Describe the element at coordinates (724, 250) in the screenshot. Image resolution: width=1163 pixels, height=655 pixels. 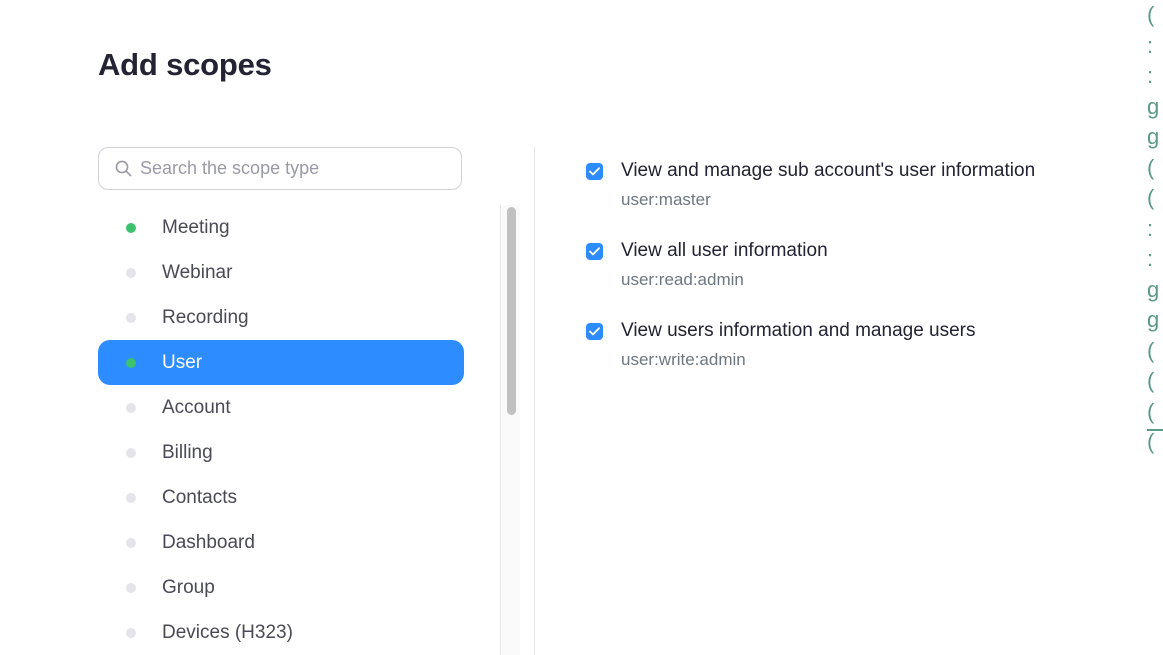
I see `scope-title: View all user information` at that location.